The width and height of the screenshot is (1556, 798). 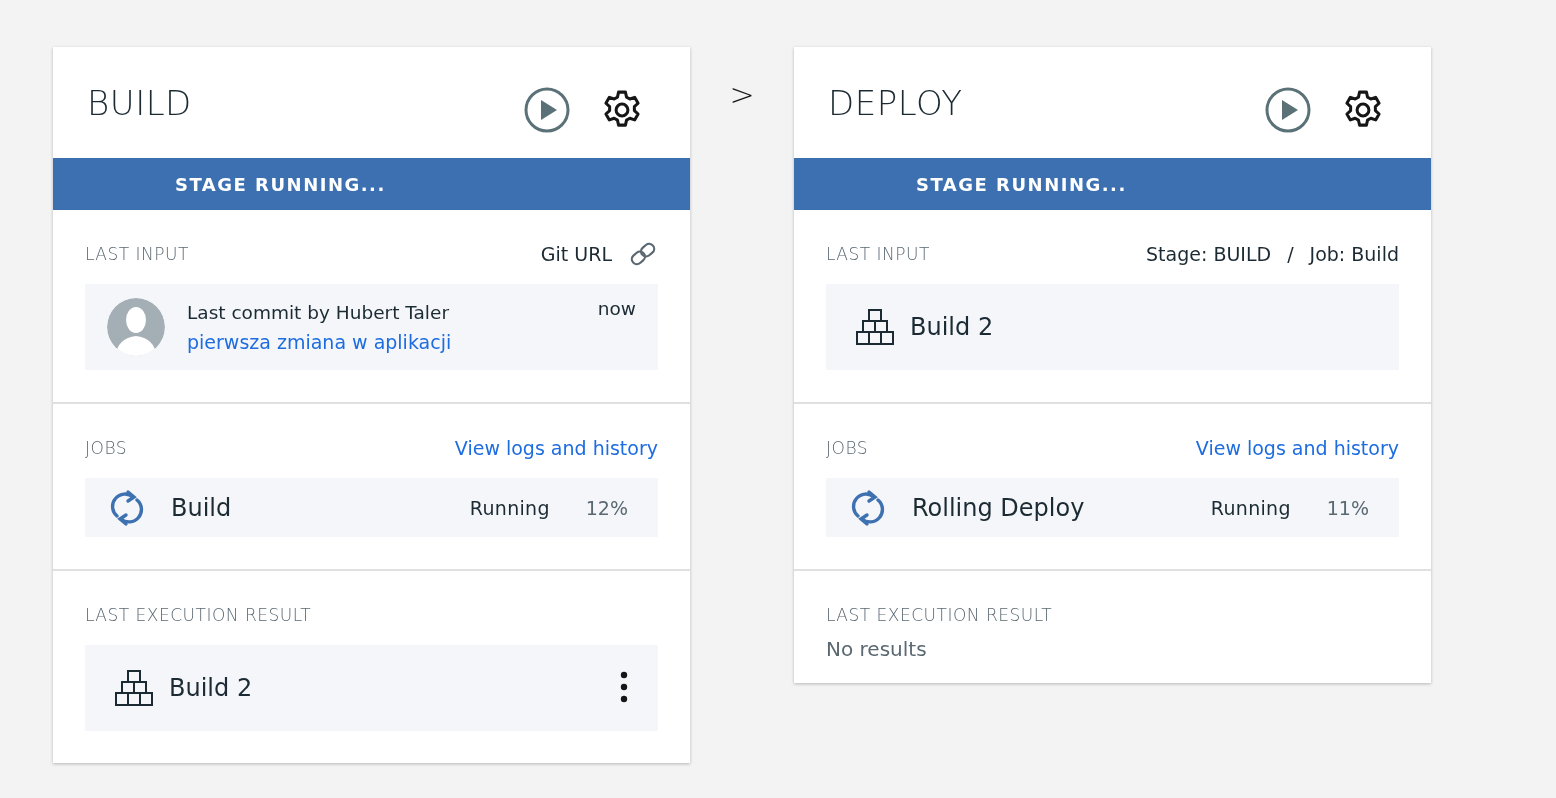 I want to click on stage-title: DEPLOY, so click(x=896, y=103).